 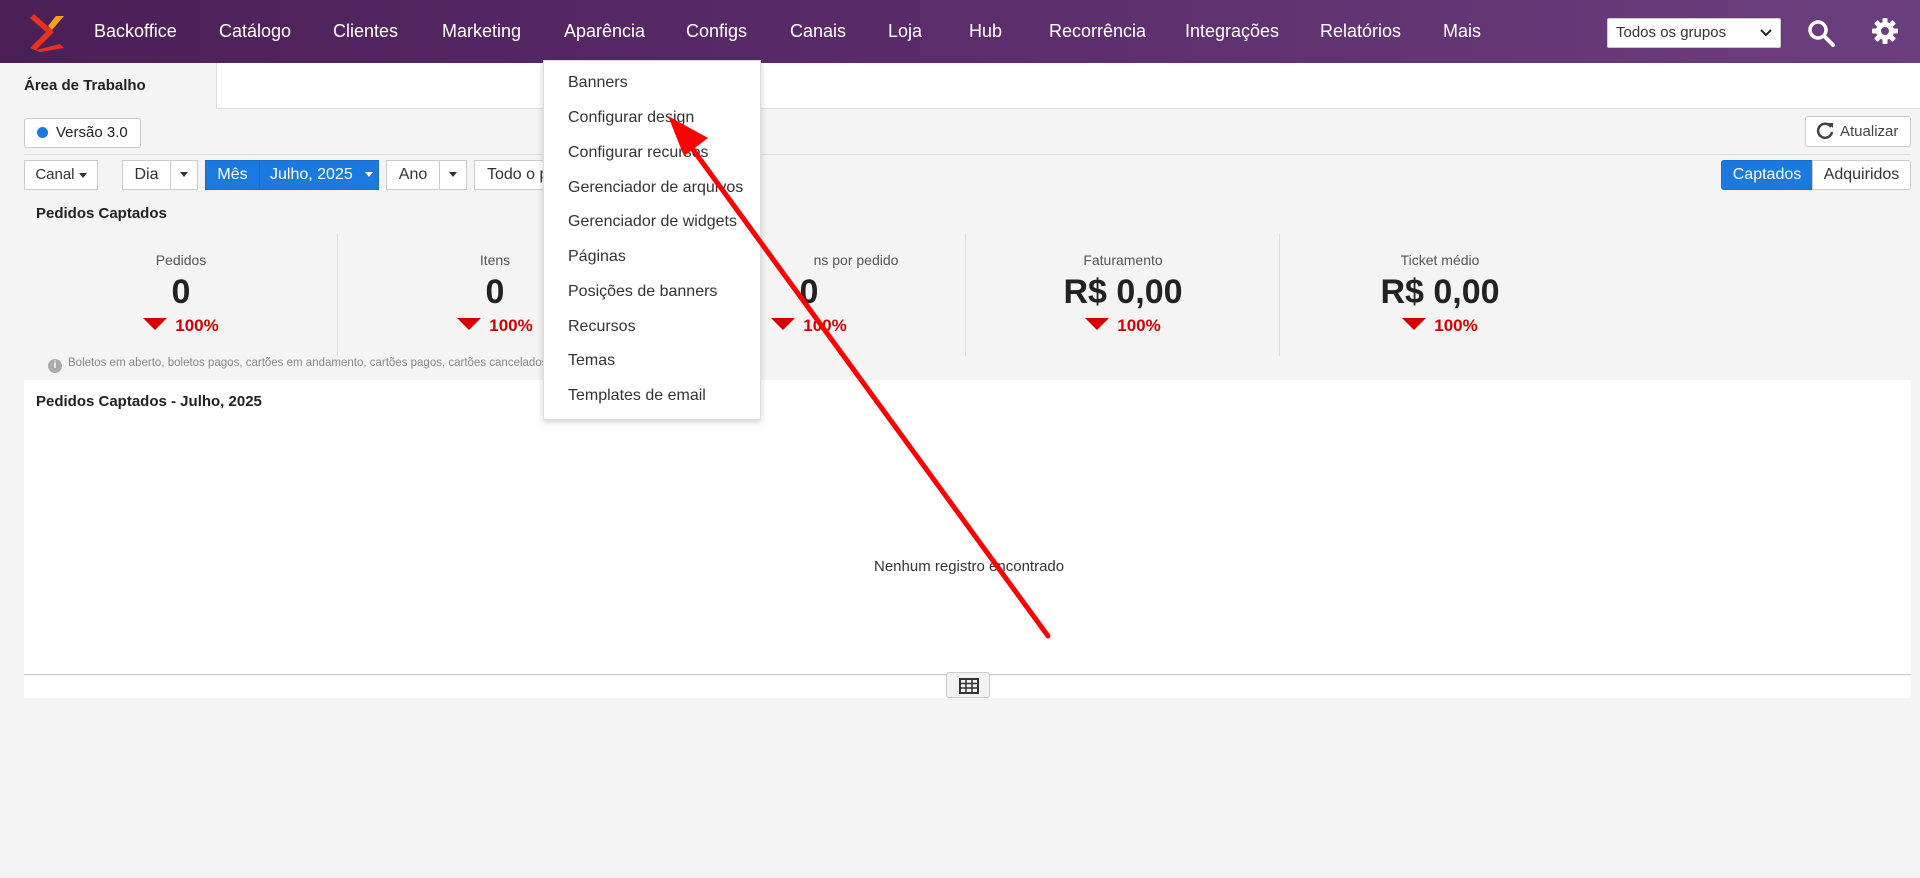 I want to click on refresh-icon, so click(x=1825, y=130).